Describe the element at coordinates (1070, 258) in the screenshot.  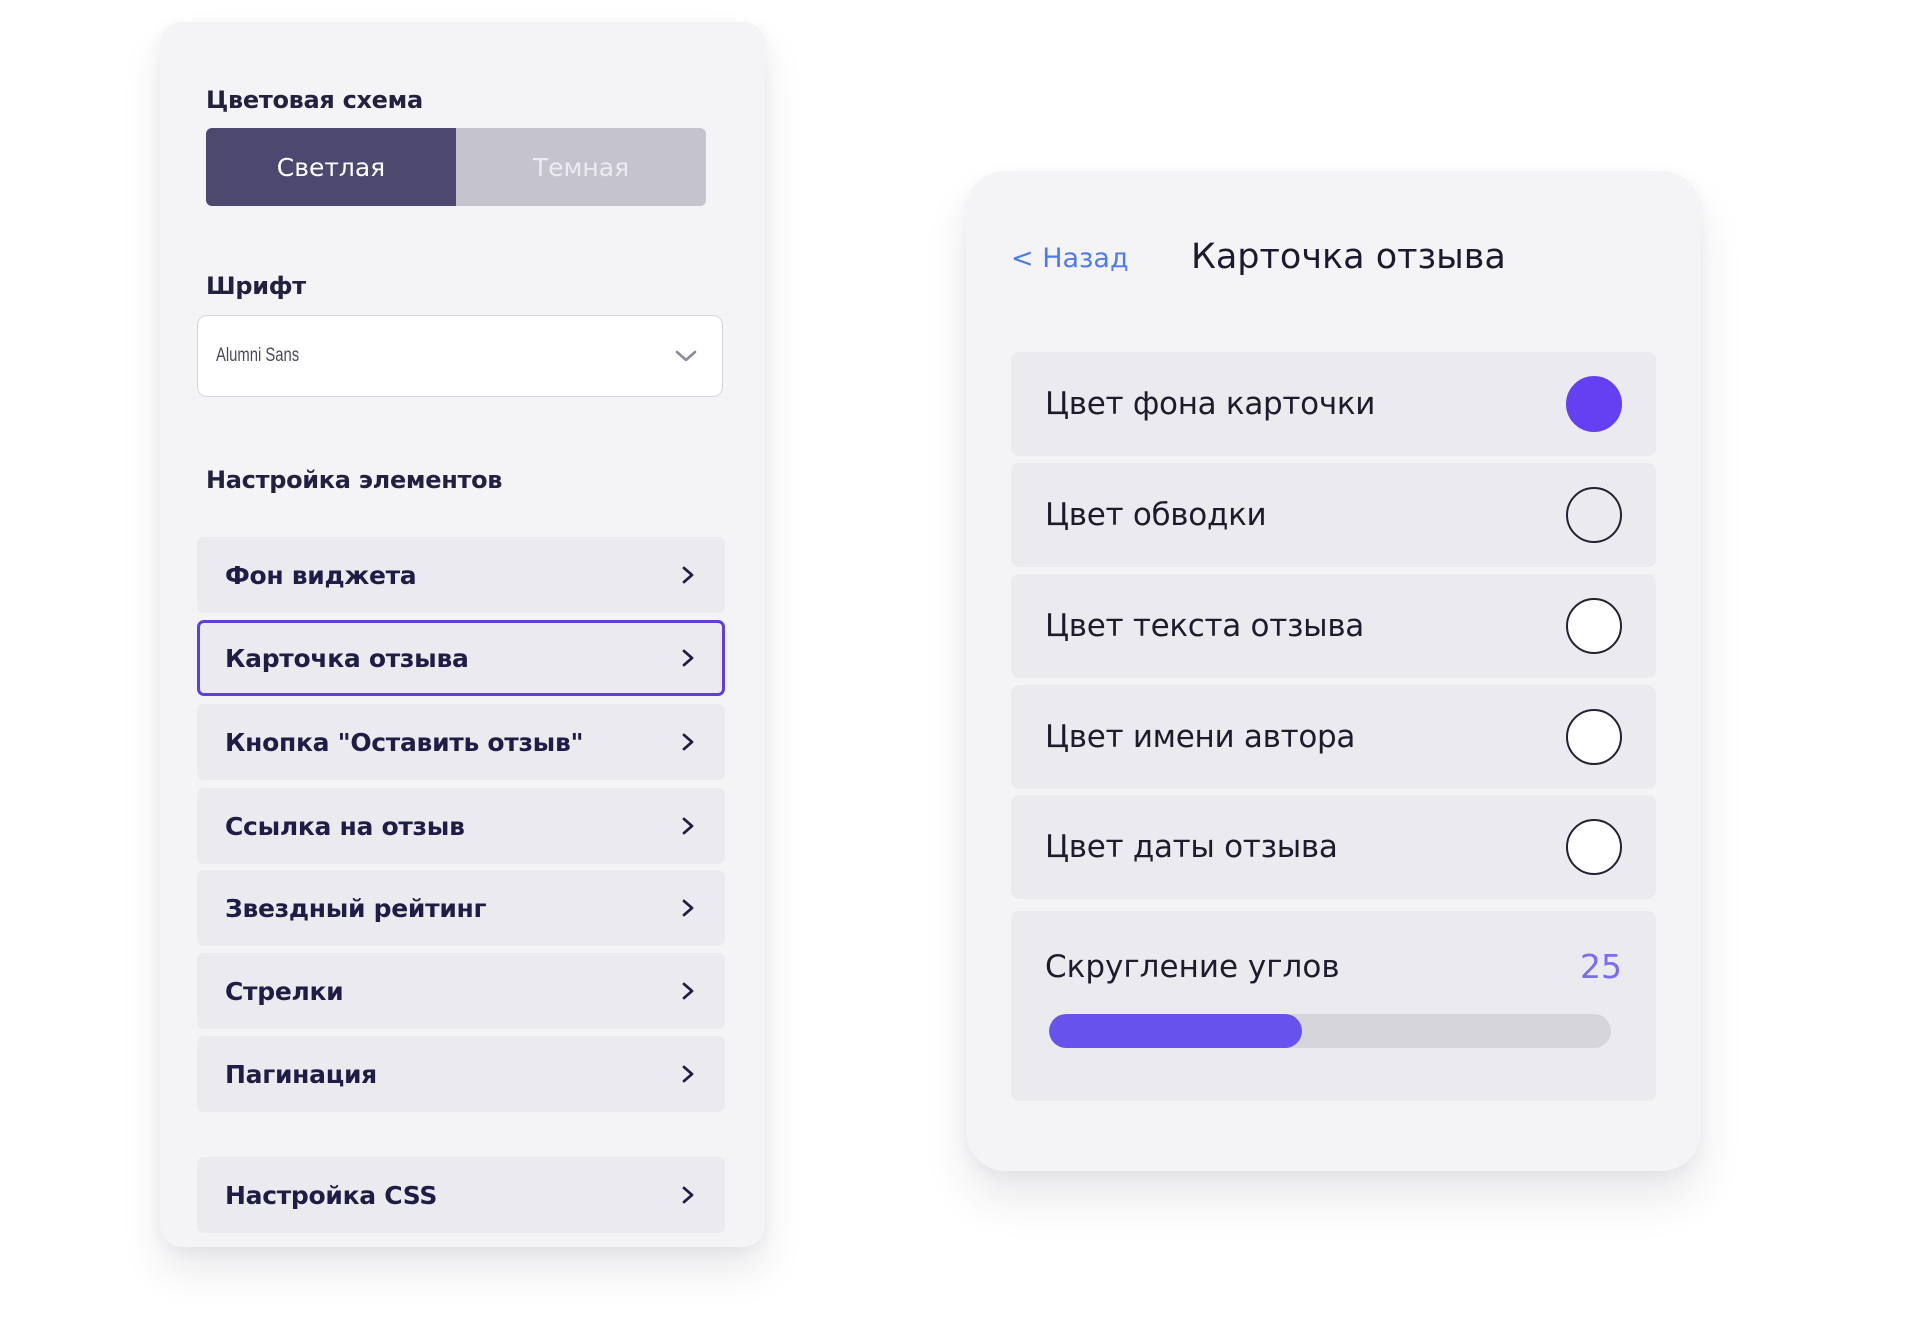
I see `back-link: < Назад` at that location.